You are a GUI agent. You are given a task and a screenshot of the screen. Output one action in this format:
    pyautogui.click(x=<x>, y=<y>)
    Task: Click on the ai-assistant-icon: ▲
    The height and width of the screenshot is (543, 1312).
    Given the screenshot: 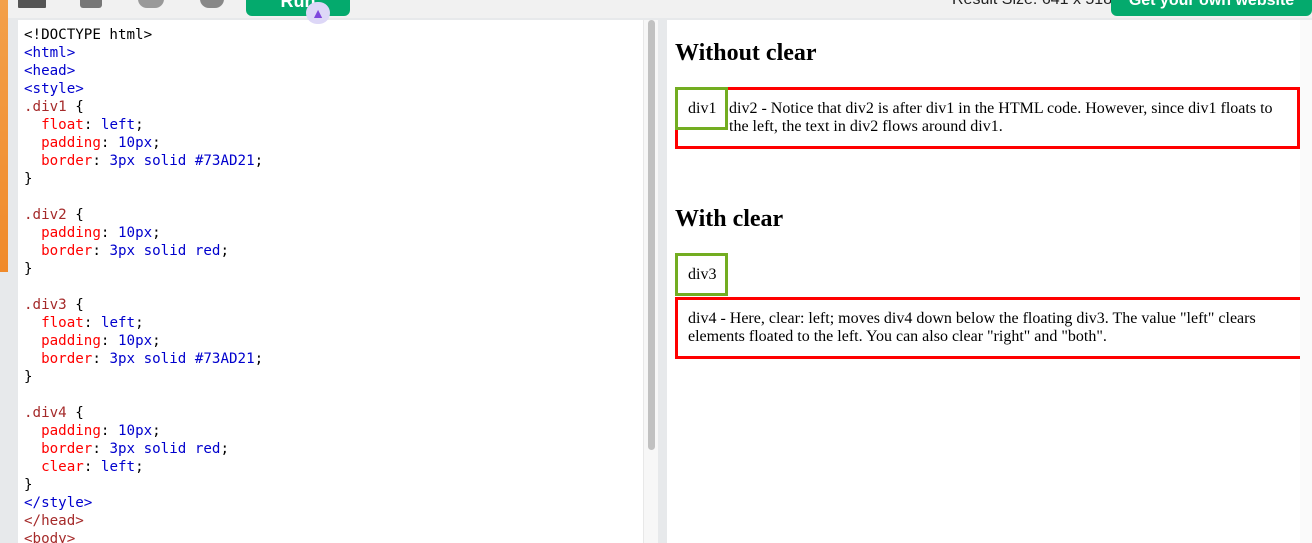 What is the action you would take?
    pyautogui.click(x=318, y=13)
    